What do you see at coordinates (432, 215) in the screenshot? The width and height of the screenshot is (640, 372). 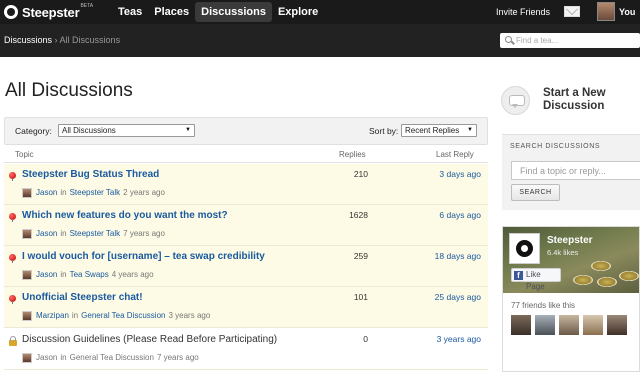 I see `last-reply-link: 6 days ago` at bounding box center [432, 215].